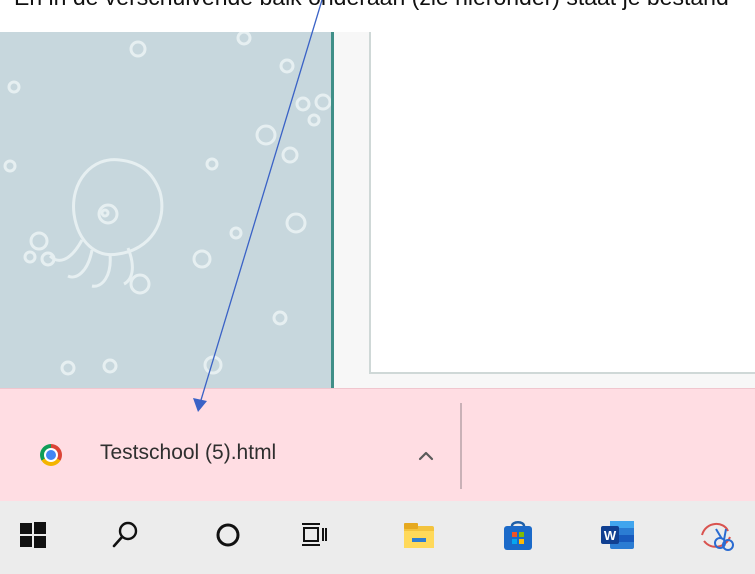 The height and width of the screenshot is (574, 755). I want to click on word-icon: W, so click(618, 535).